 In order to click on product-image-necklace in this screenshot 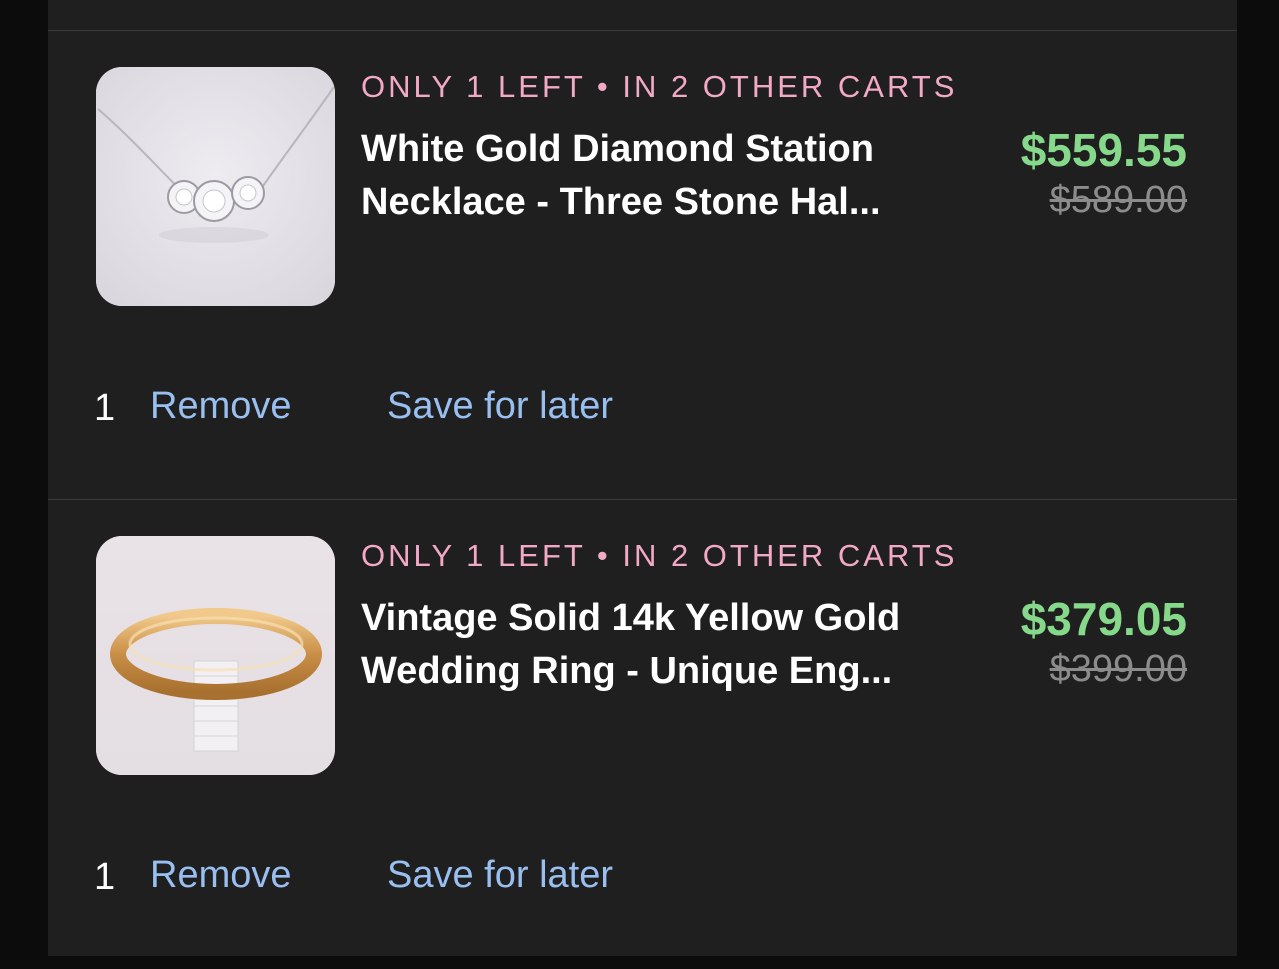, I will do `click(215, 186)`.